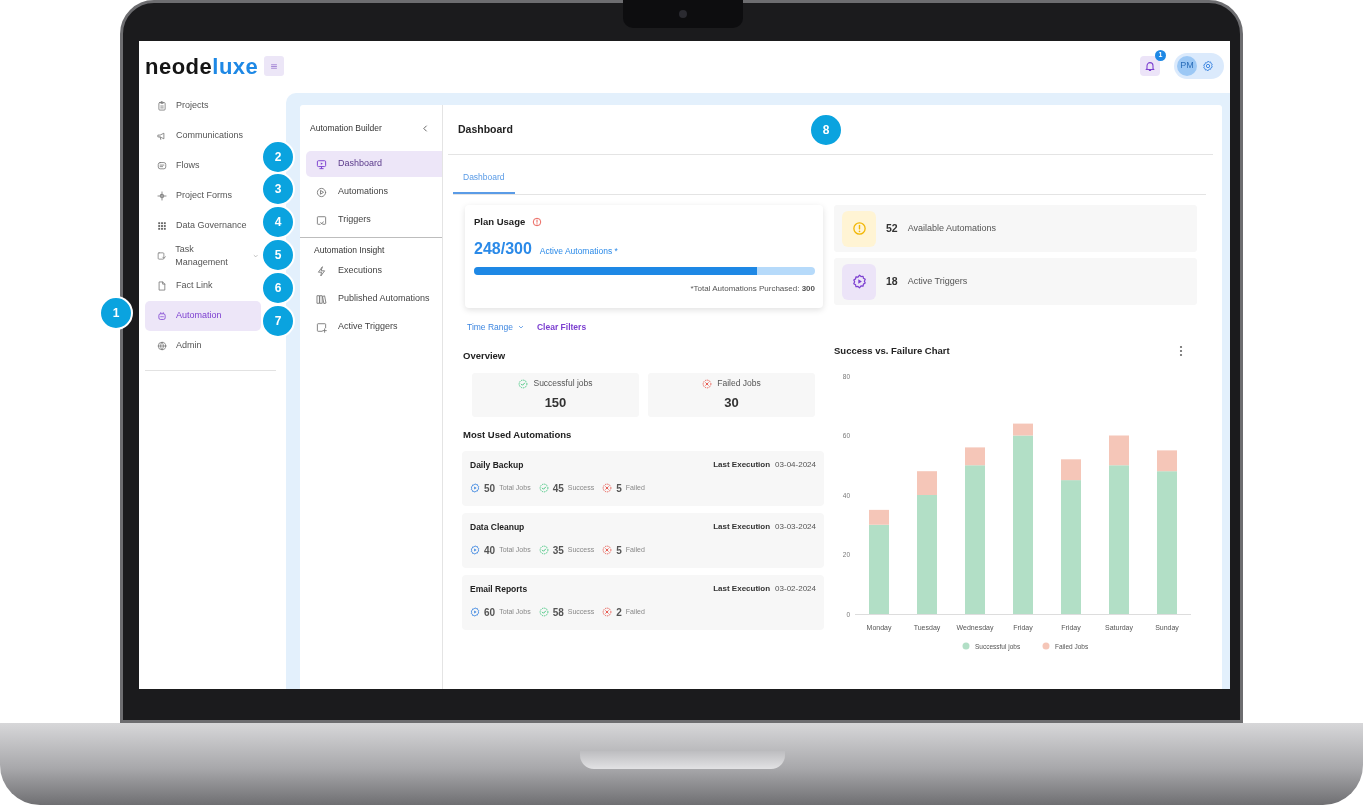 Image resolution: width=1363 pixels, height=805 pixels. I want to click on notification-button, so click(1150, 66).